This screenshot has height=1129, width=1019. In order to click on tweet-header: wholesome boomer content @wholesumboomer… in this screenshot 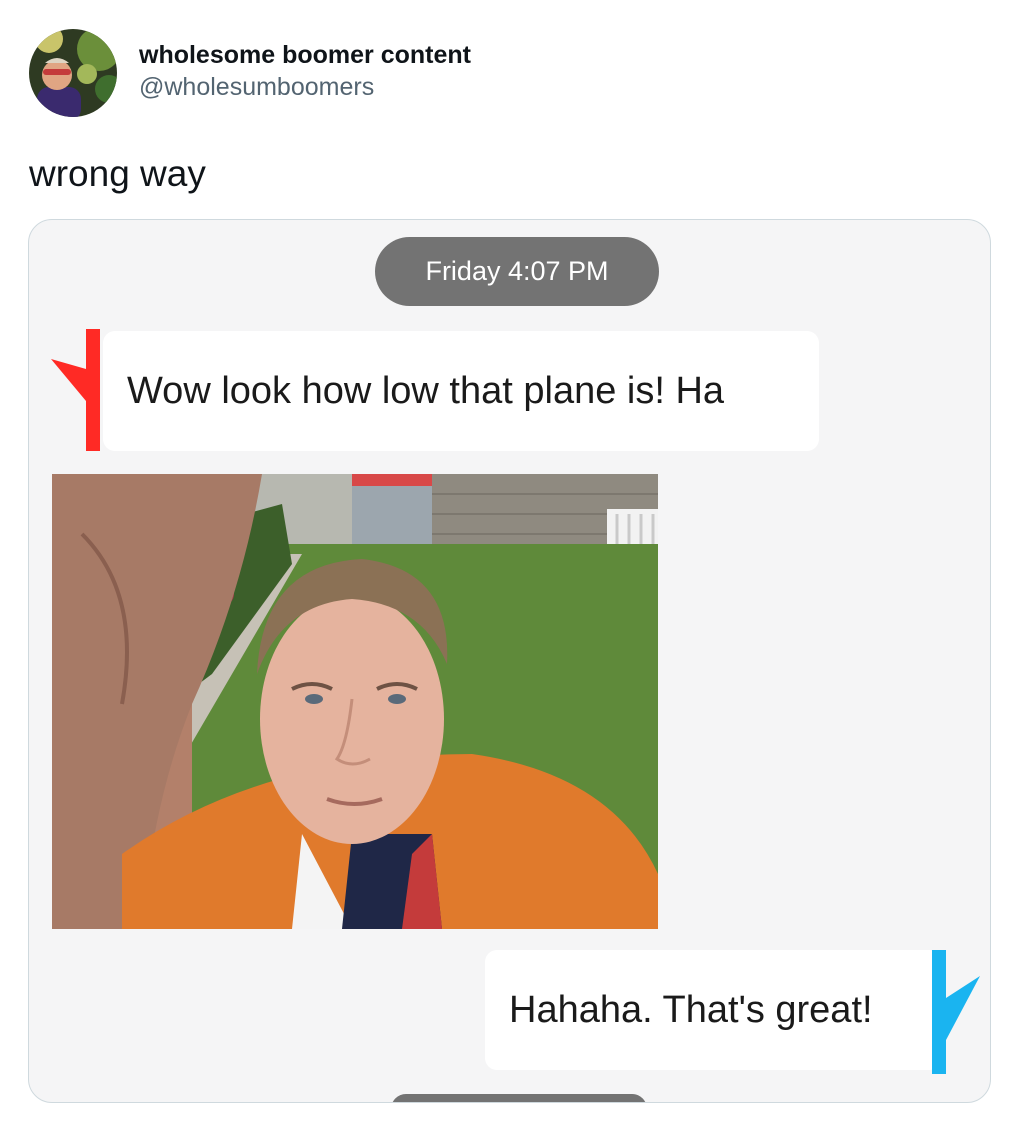, I will do `click(250, 73)`.